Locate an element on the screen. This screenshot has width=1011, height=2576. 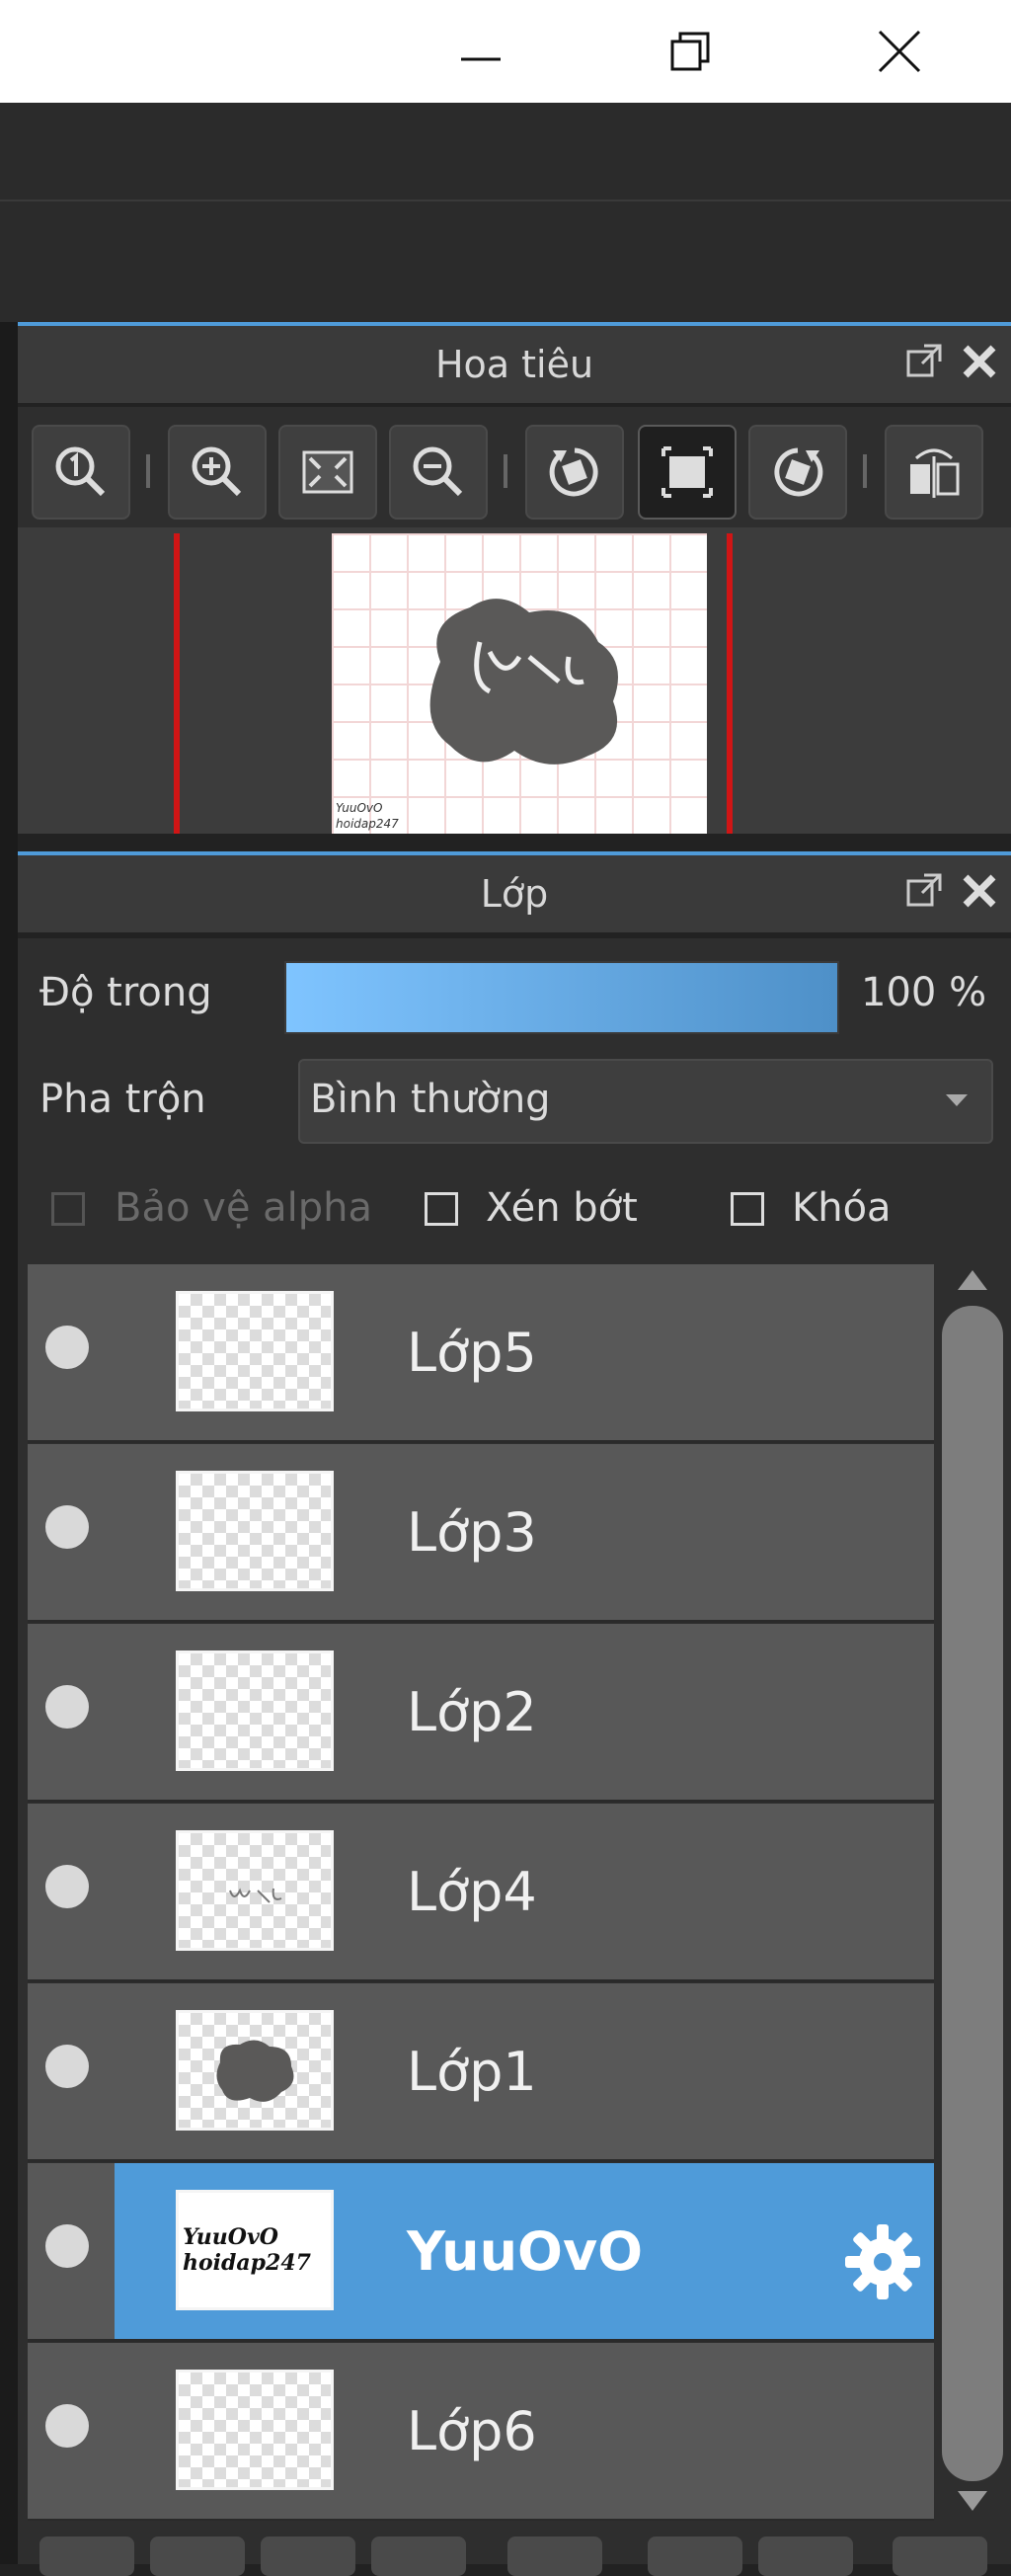
close-button is located at coordinates (899, 51).